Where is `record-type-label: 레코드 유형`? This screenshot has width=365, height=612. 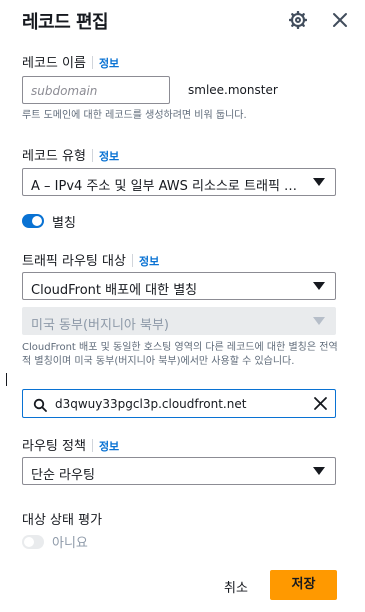 record-type-label: 레코드 유형 is located at coordinates (54, 156).